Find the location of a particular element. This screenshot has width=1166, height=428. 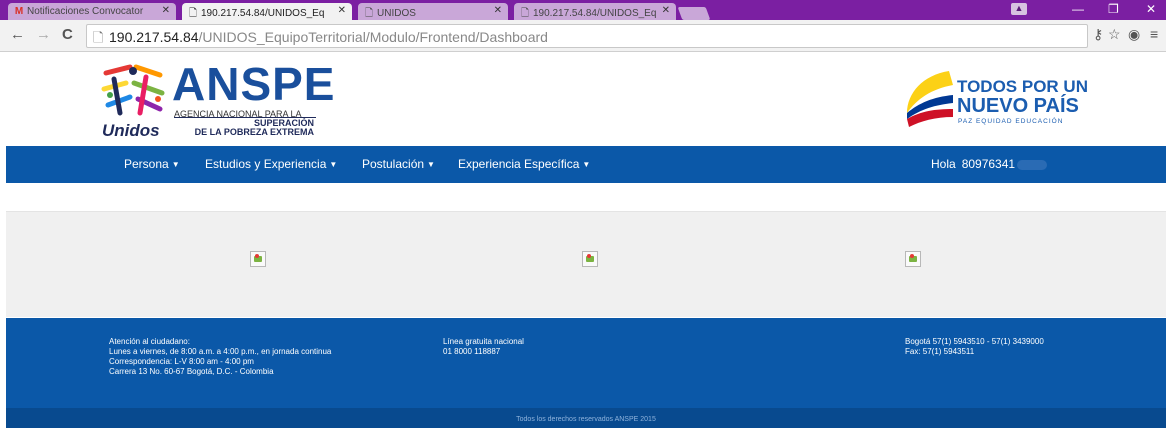

nav-postulacion: Postulación ▼ is located at coordinates (398, 164).